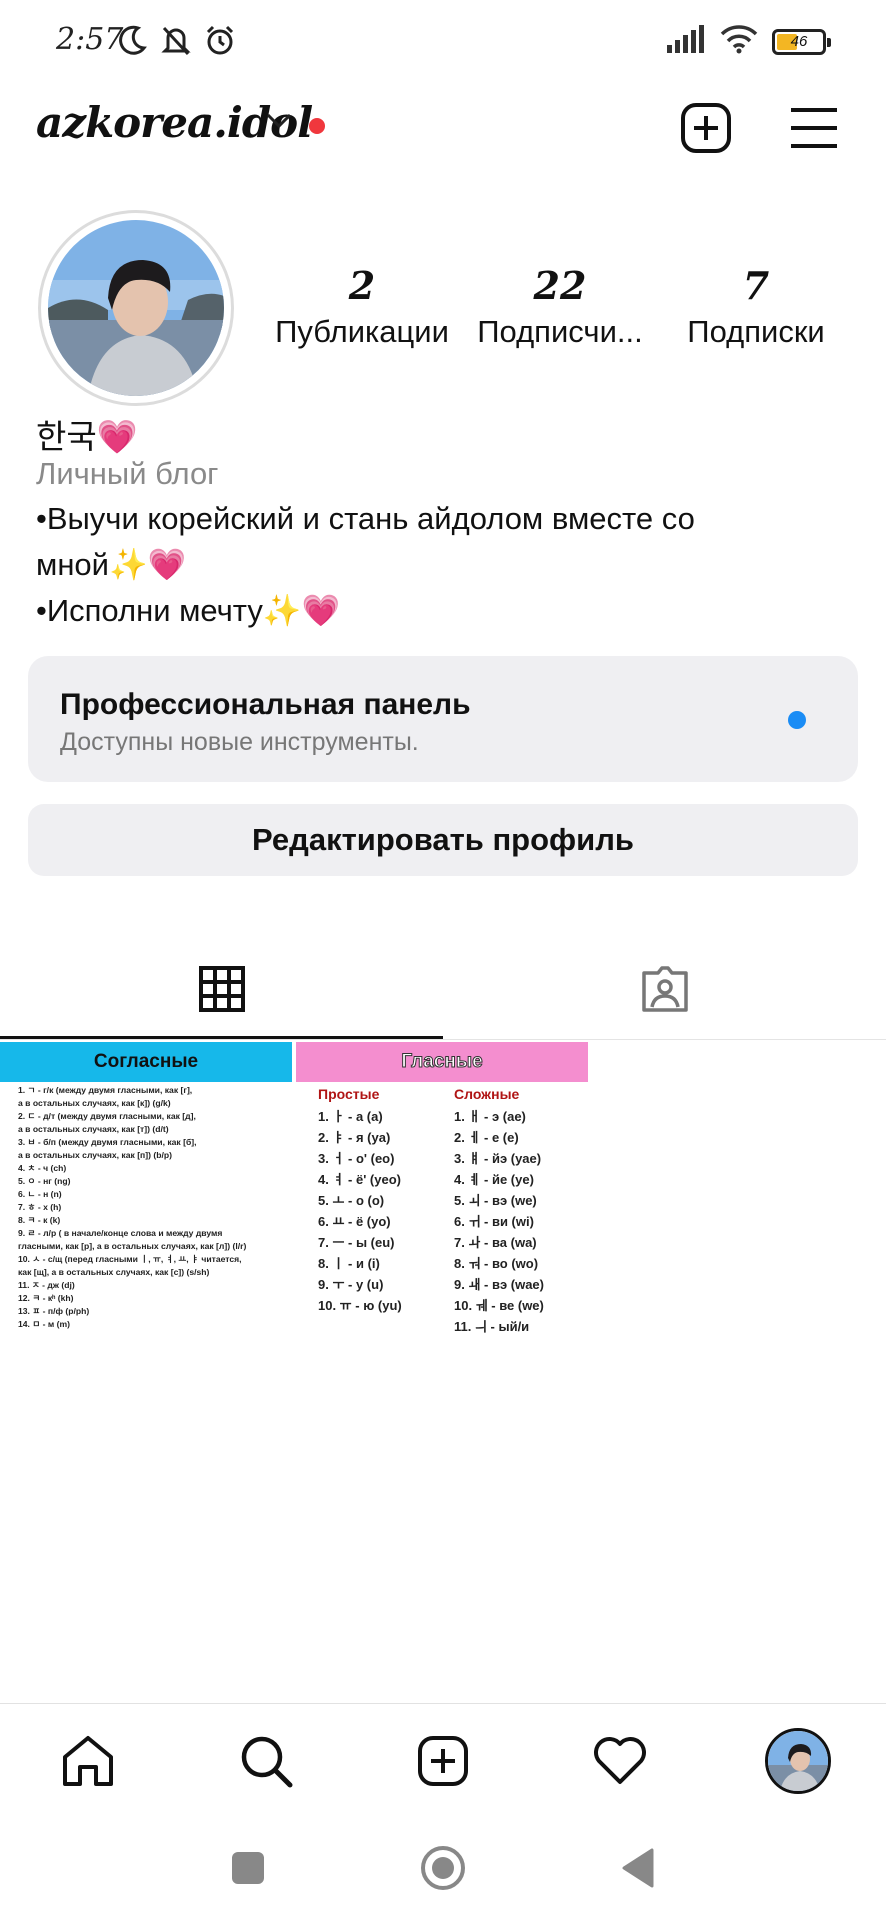 This screenshot has height=1920, width=886. Describe the element at coordinates (88, 1761) in the screenshot. I see `nav-home` at that location.